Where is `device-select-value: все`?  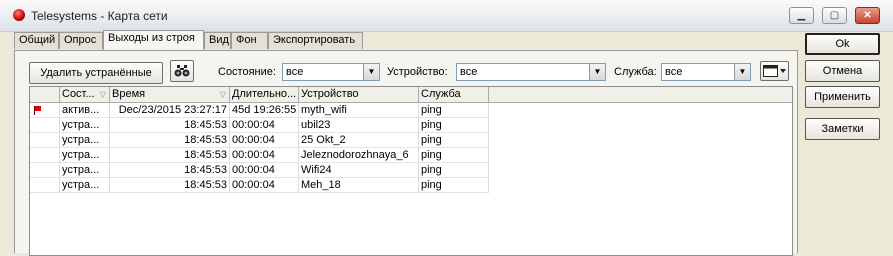
device-select-value: все is located at coordinates (469, 72).